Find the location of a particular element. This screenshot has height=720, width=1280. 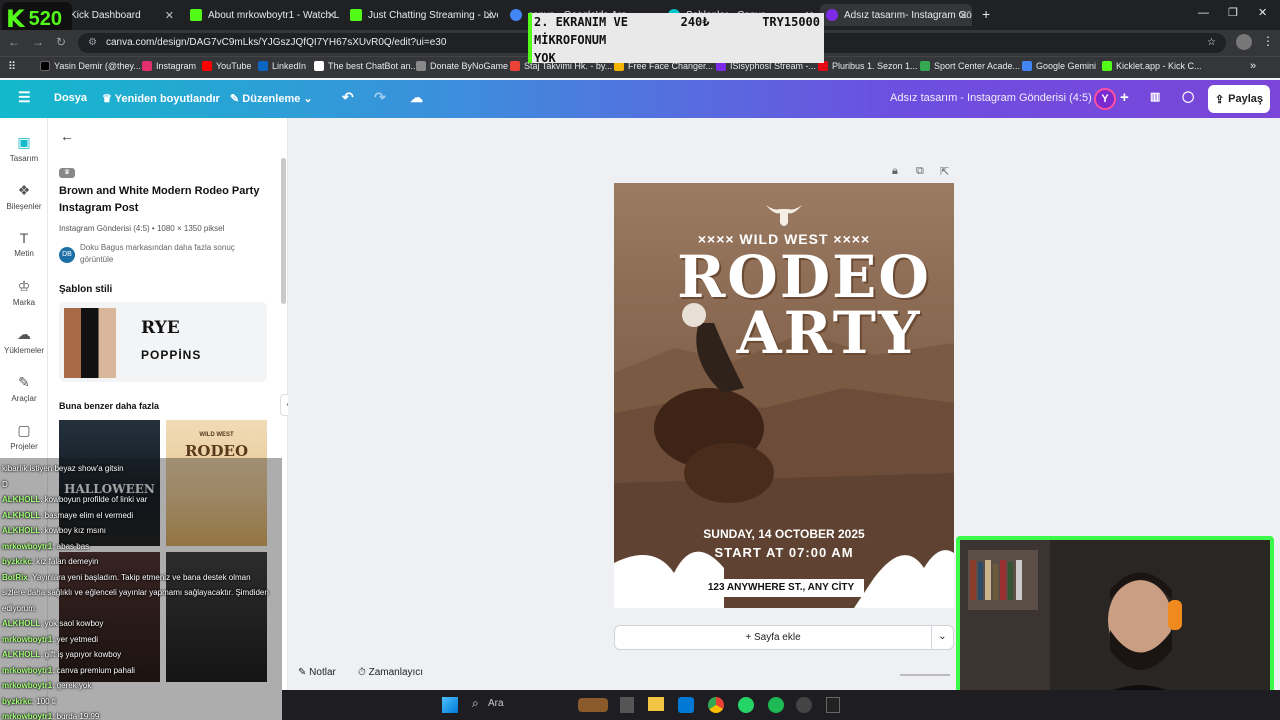

reload-icon: ↻ is located at coordinates (61, 42).